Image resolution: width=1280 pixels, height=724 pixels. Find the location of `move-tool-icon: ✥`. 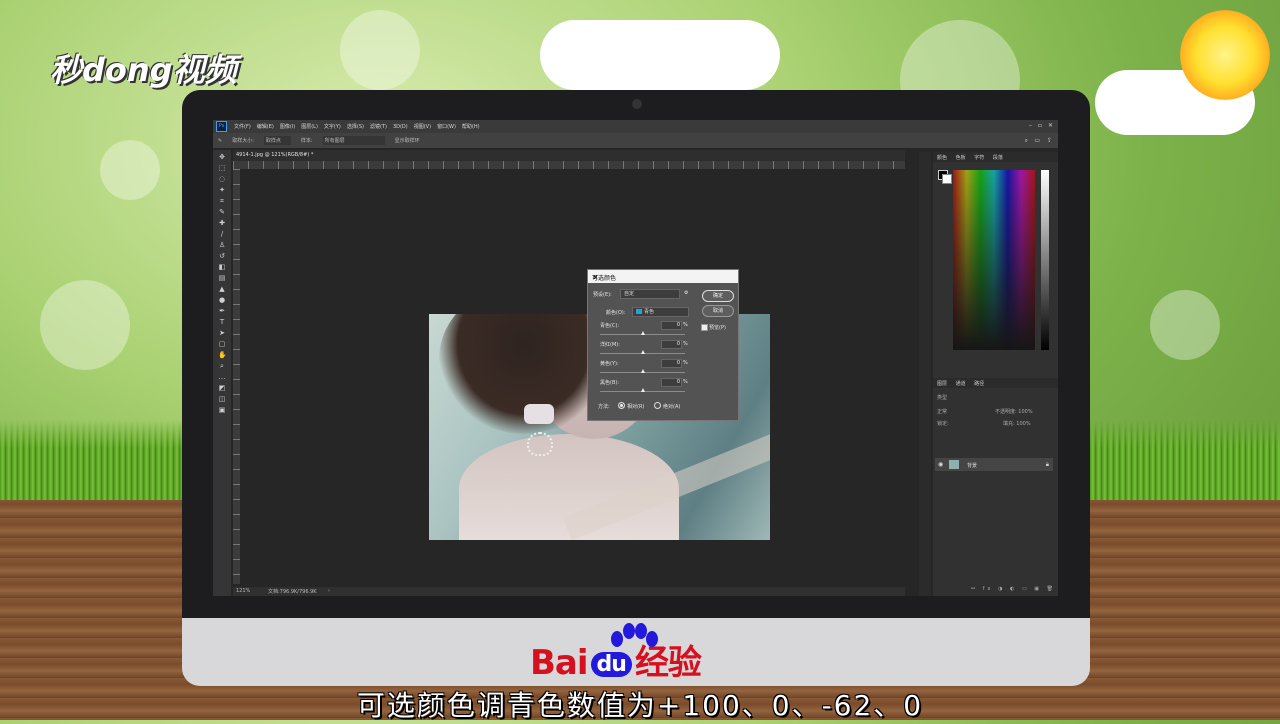

move-tool-icon: ✥ is located at coordinates (222, 157).